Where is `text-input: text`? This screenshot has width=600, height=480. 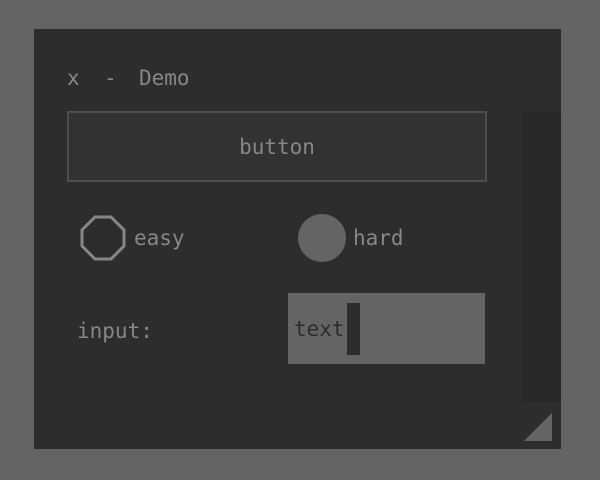 text-input: text is located at coordinates (386, 328).